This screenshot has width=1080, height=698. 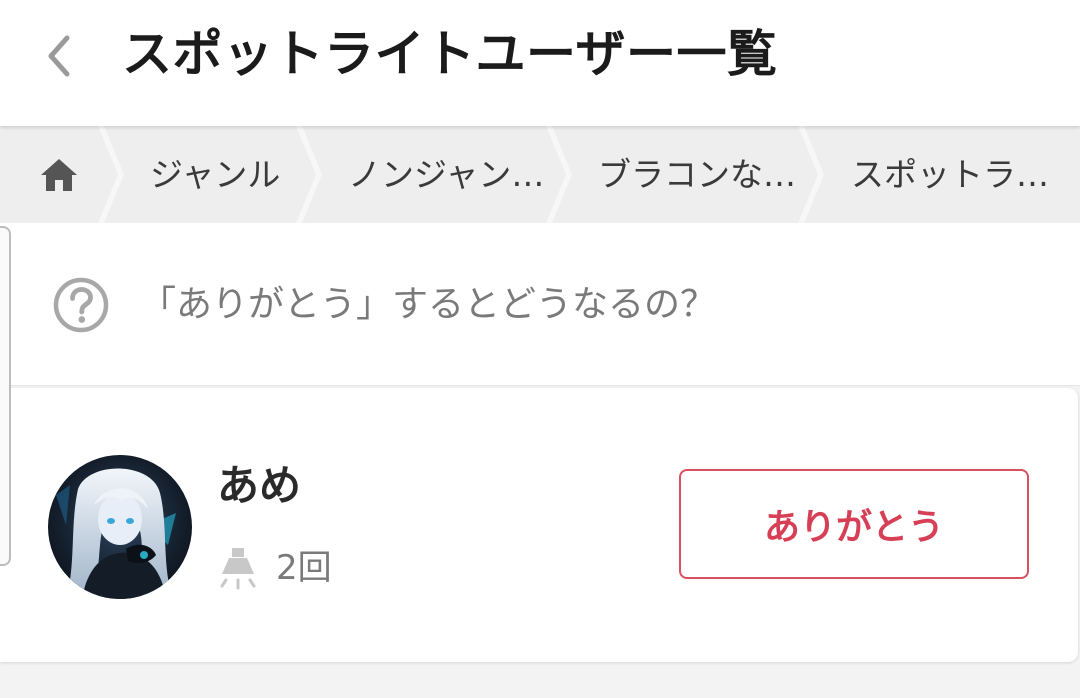 What do you see at coordinates (259, 486) in the screenshot?
I see `username: あめ` at bounding box center [259, 486].